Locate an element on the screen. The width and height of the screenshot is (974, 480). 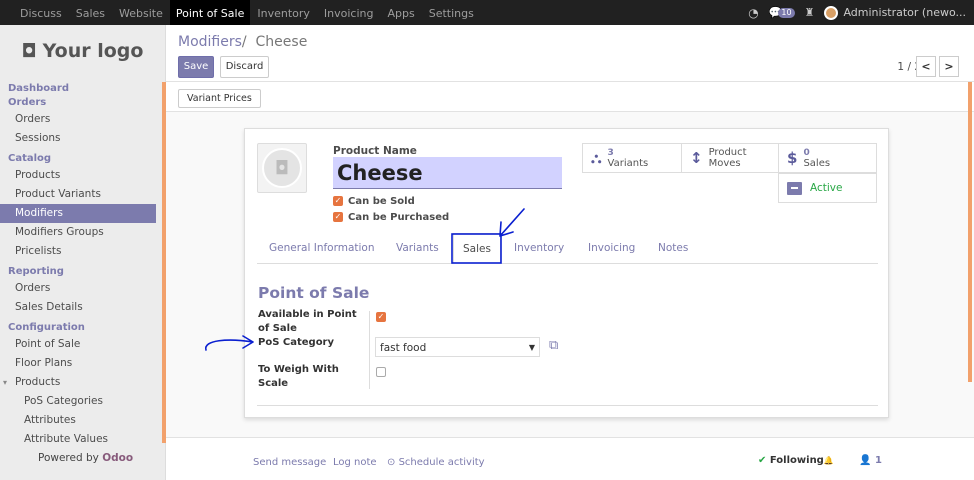
sidebar-item-sales-details: Sales Details is located at coordinates (82, 307).